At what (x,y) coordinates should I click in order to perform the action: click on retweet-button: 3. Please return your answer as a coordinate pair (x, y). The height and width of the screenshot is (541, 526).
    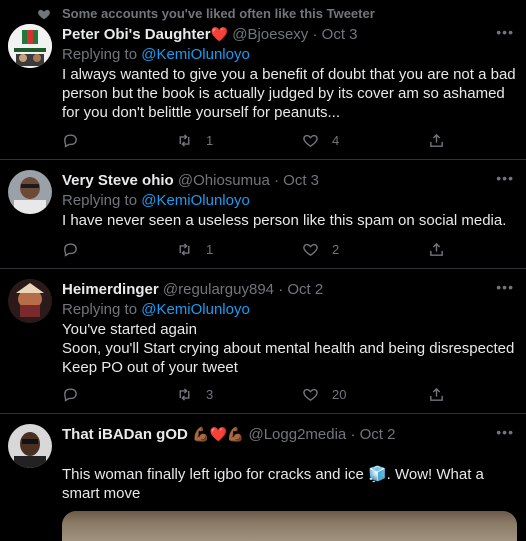
    Looking at the image, I should click on (194, 394).